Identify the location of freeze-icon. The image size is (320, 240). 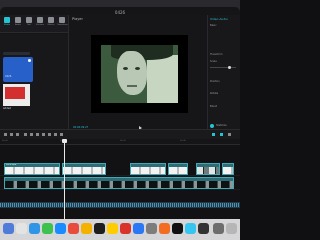
(37, 134).